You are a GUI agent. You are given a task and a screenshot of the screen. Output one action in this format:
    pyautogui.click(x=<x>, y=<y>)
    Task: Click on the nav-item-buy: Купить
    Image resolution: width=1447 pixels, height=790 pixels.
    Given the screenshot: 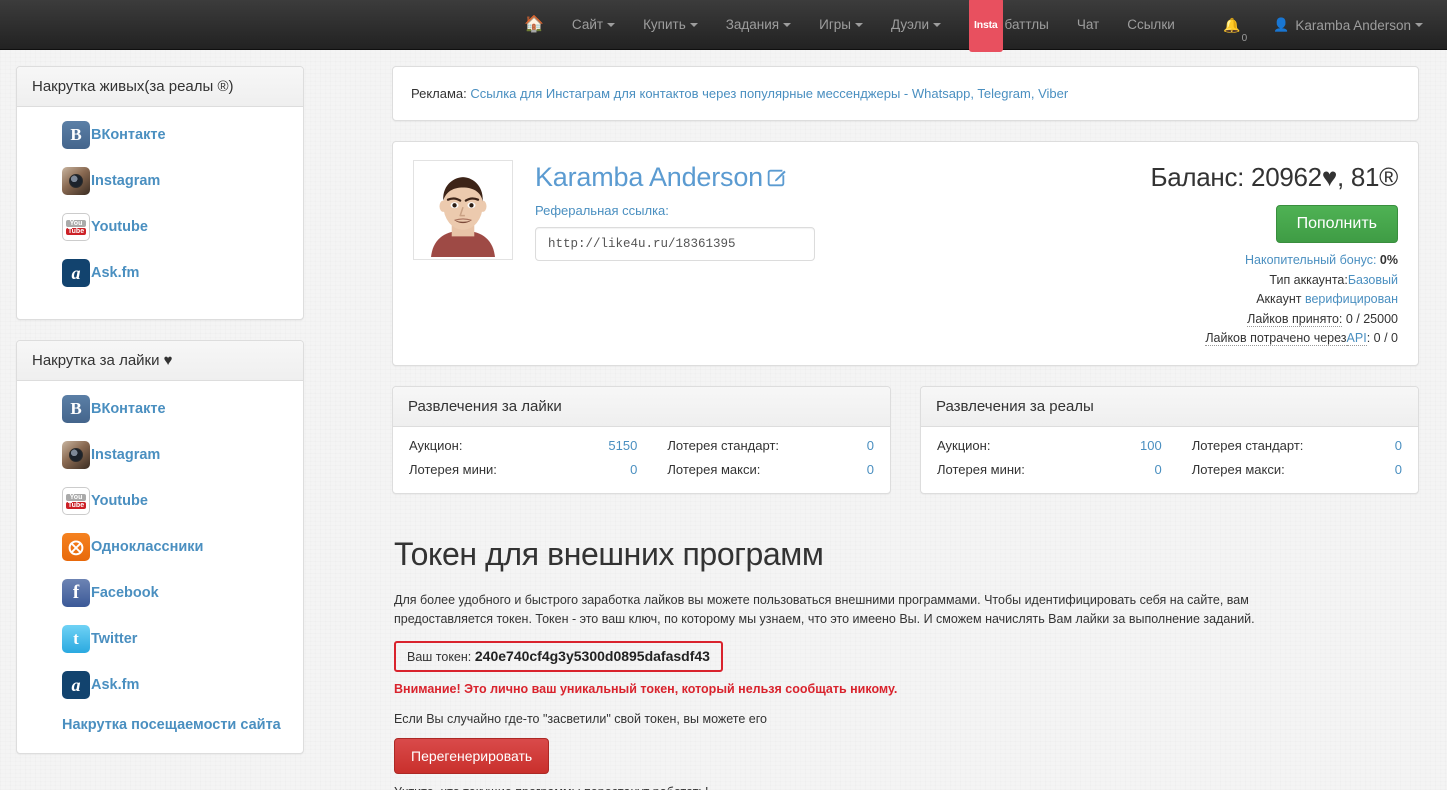 What is the action you would take?
    pyautogui.click(x=670, y=25)
    